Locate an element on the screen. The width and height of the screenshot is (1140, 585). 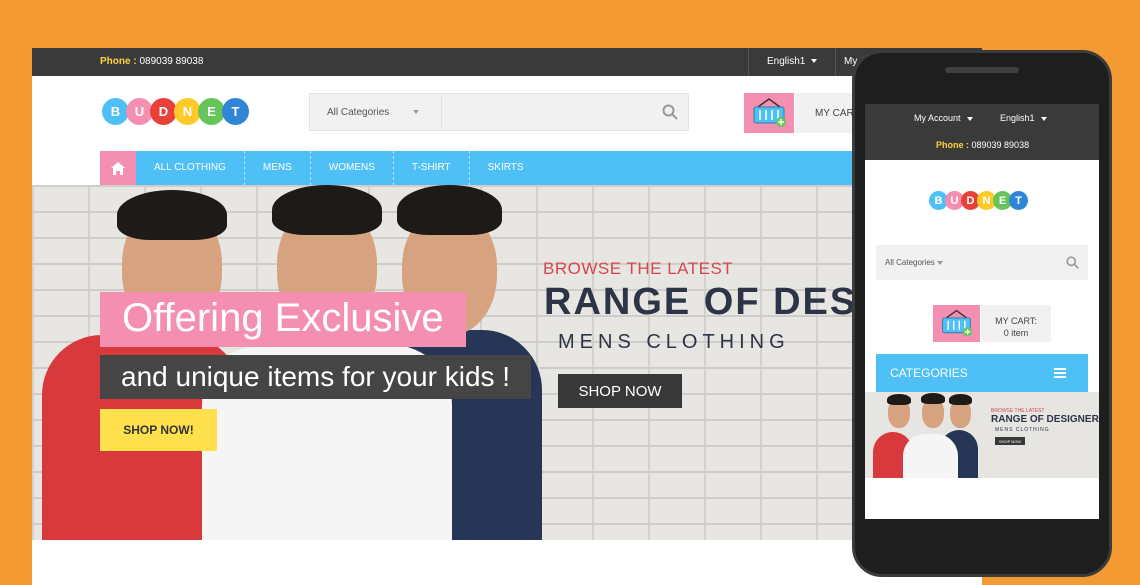
logo-letter: E is located at coordinates (211, 111).